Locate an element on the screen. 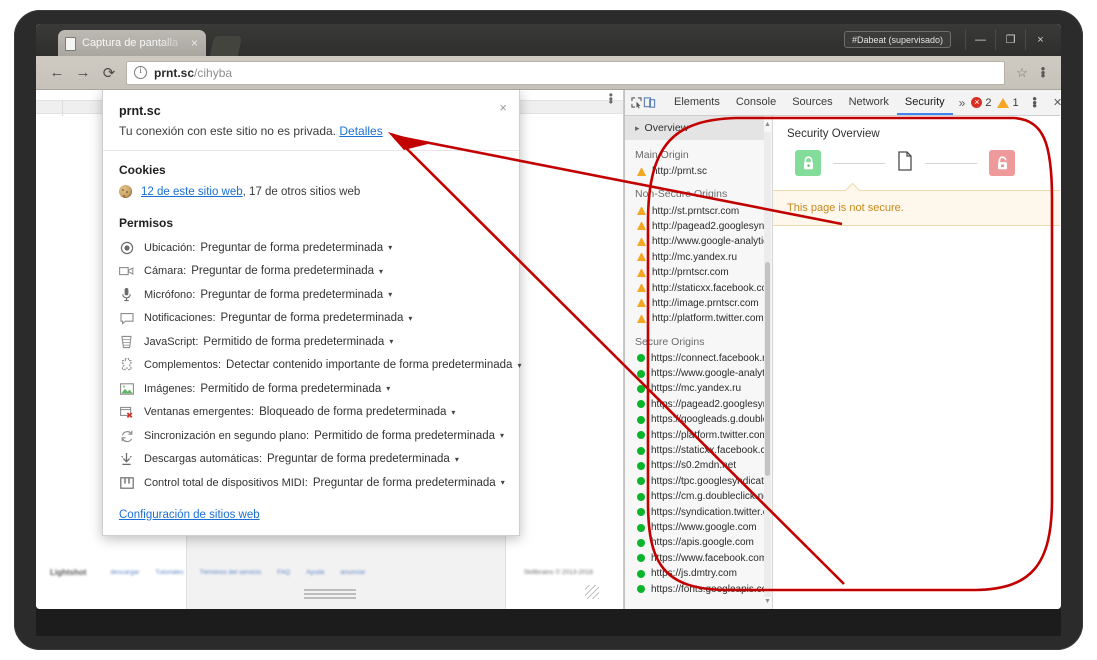  devtools-tab-security: Security is located at coordinates (924, 102).